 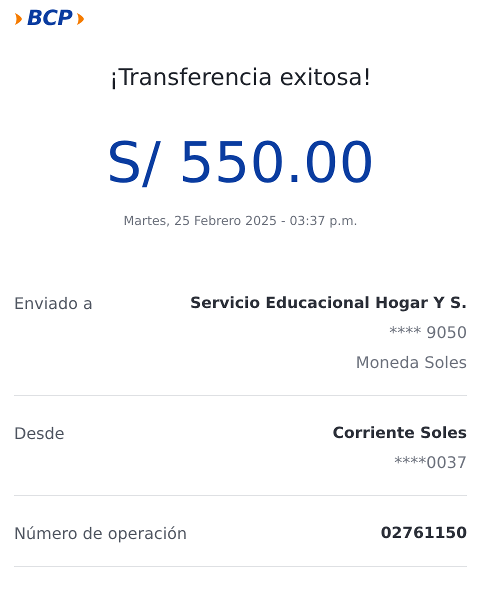 What do you see at coordinates (328, 303) in the screenshot?
I see `detail-value: Servicio Educacional Hogar Y S.` at bounding box center [328, 303].